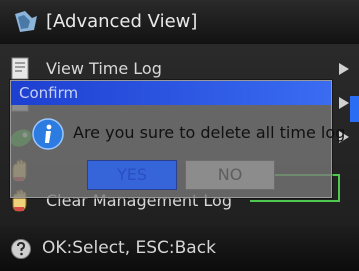  Describe the element at coordinates (49, 93) in the screenshot. I see `dialog-title: Confirm` at that location.